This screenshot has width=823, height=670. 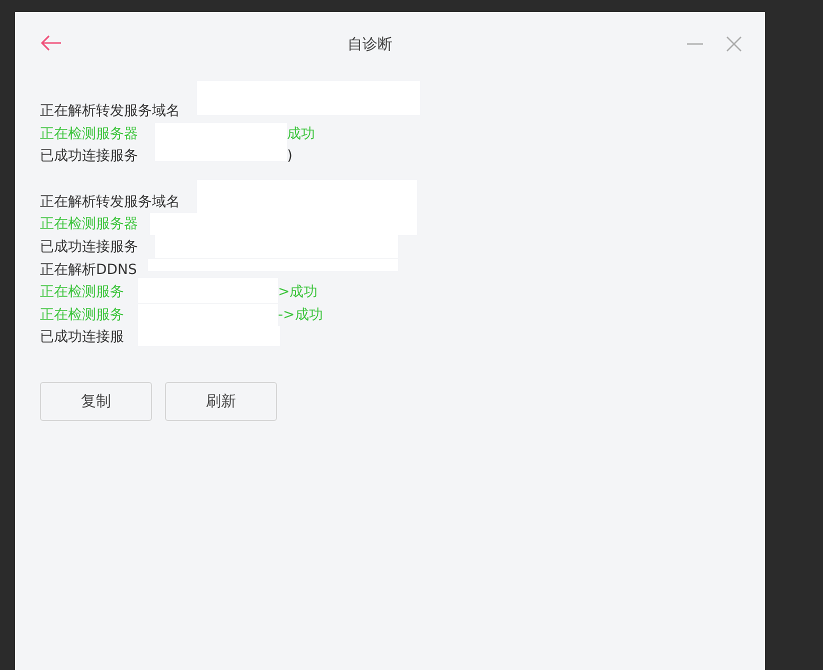 I want to click on window-title: 自诊断, so click(x=370, y=44).